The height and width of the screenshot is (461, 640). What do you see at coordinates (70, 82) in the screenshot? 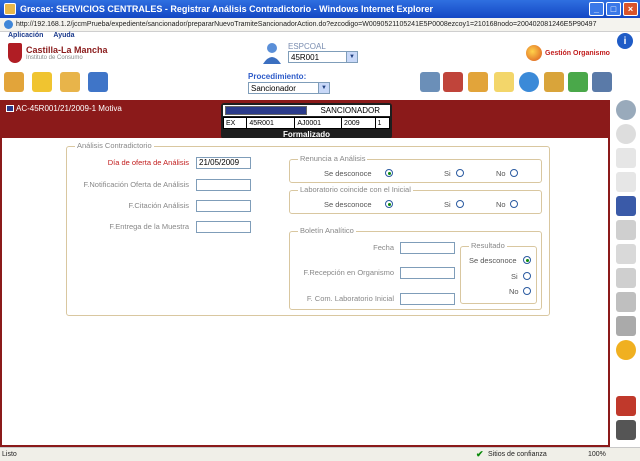
I see `folder-icon` at bounding box center [70, 82].